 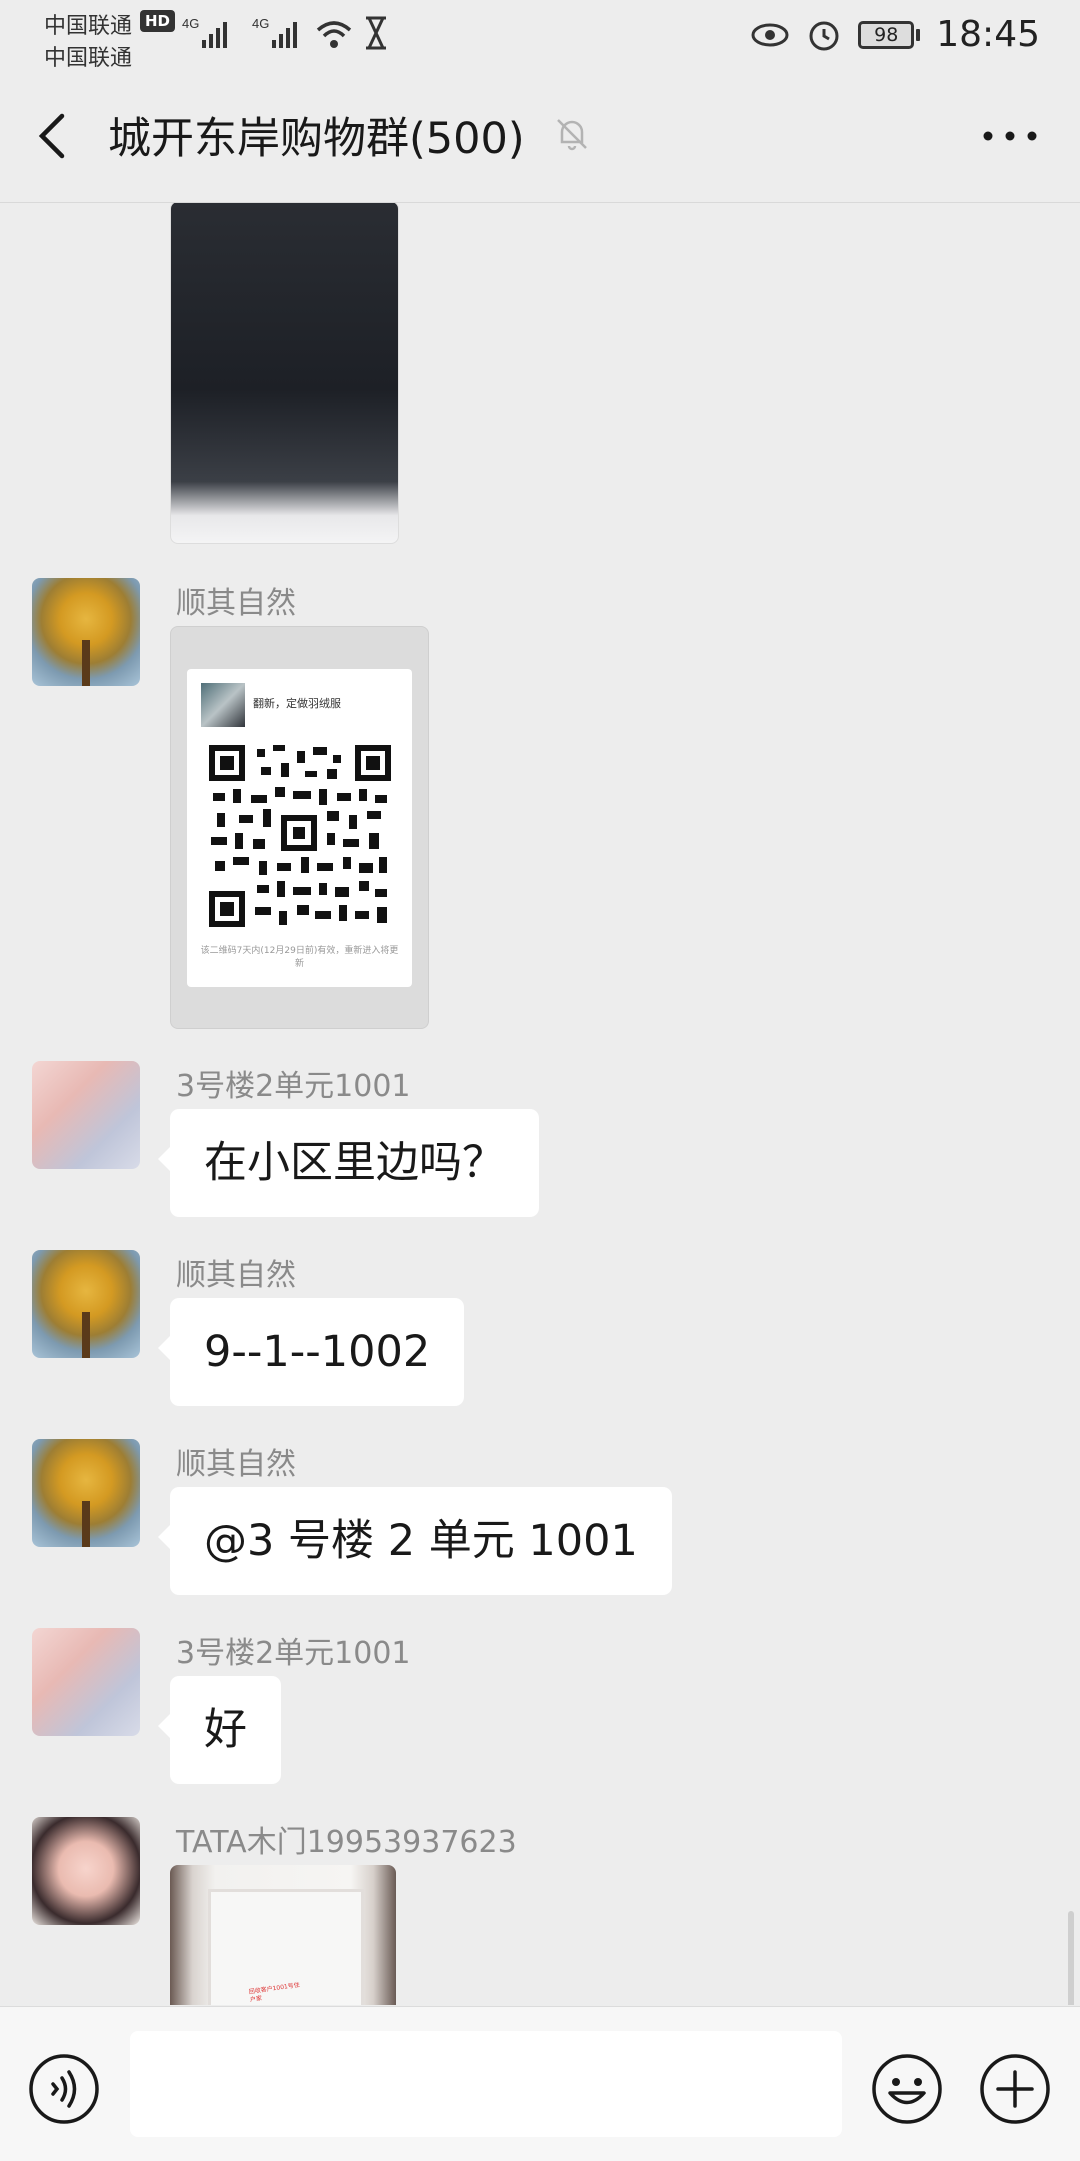 What do you see at coordinates (346, 1842) in the screenshot?
I see `sender-name: TATA木门19953937623` at bounding box center [346, 1842].